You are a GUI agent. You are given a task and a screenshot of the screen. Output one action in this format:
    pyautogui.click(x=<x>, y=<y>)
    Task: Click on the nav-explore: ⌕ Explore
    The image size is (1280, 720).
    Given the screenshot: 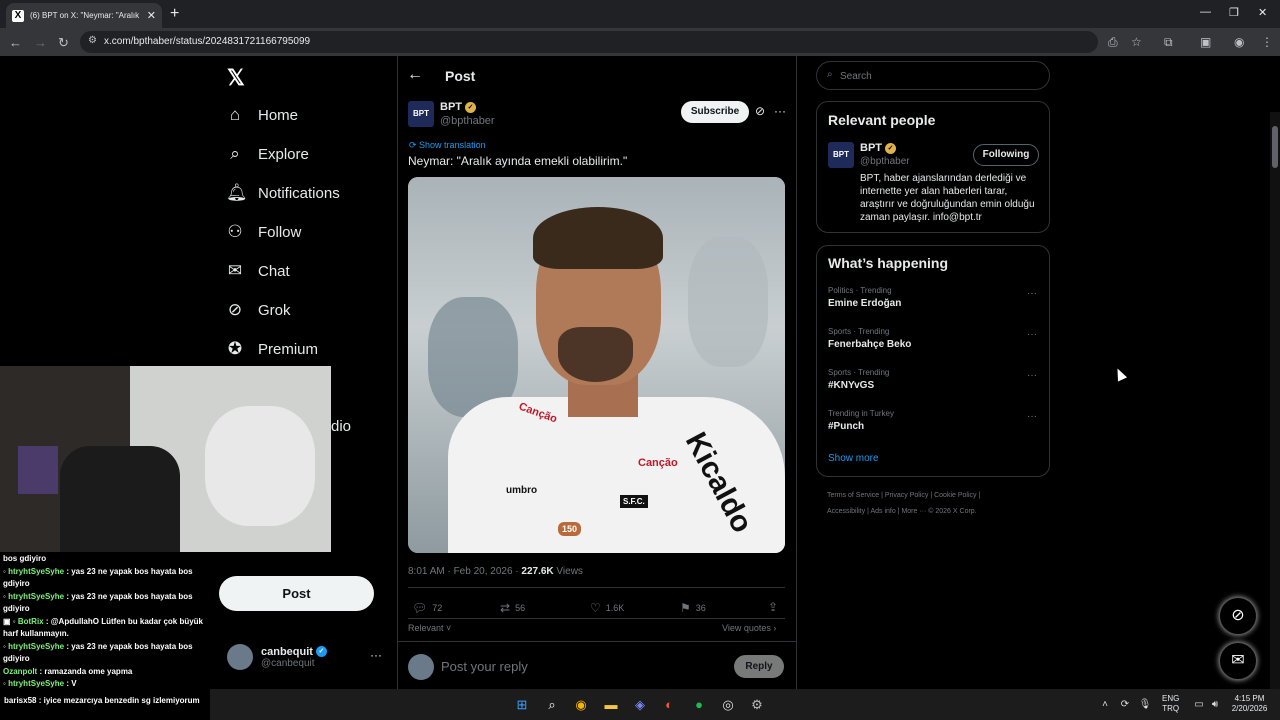 What is the action you would take?
    pyautogui.click(x=267, y=154)
    